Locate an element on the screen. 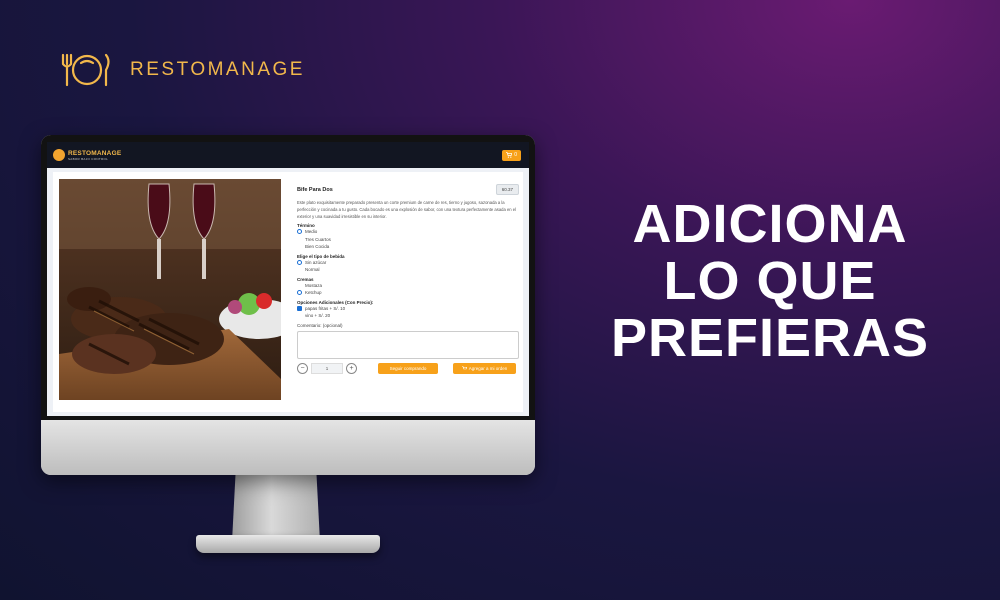 This screenshot has height=600, width=1000. radio-option: Medio is located at coordinates (408, 232).